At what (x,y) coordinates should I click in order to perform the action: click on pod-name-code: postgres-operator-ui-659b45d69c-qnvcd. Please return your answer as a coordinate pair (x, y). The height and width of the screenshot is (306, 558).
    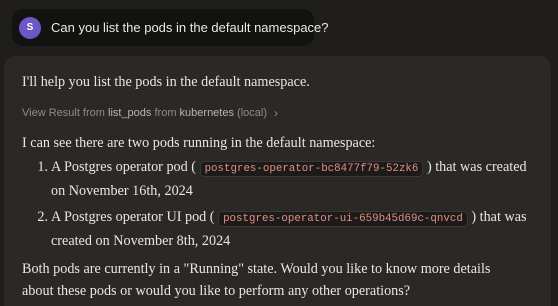
    Looking at the image, I should click on (343, 219).